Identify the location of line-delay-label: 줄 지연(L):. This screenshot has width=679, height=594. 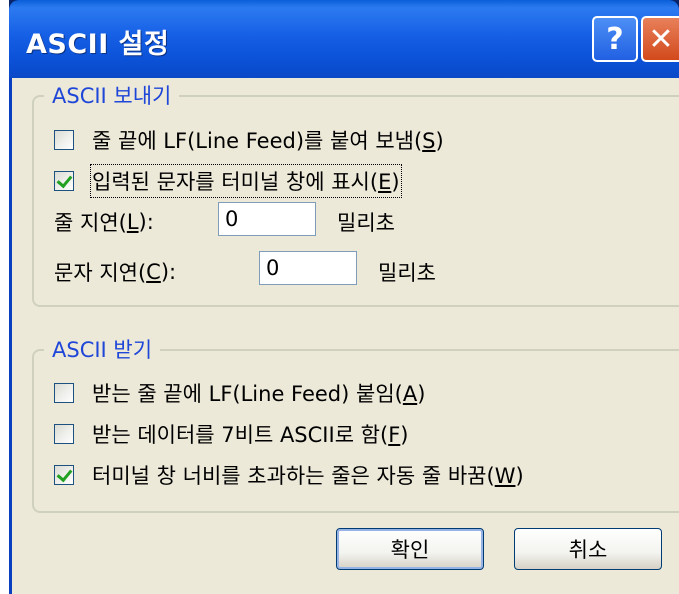
(104, 222).